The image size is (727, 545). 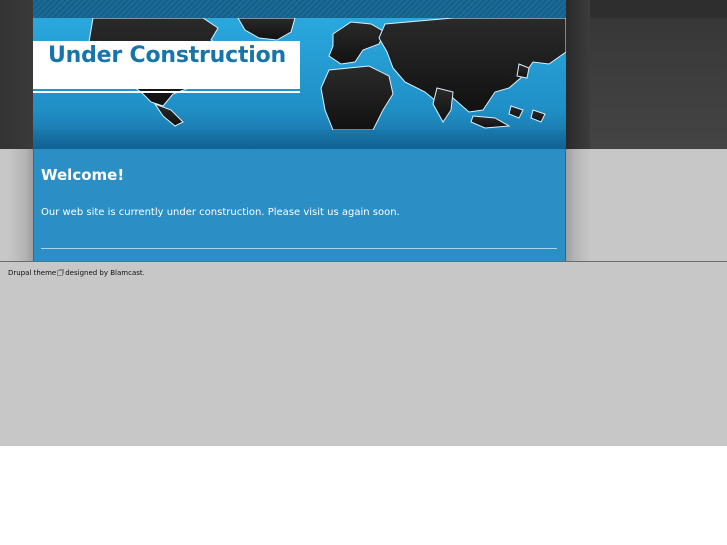 I want to click on header-bottom-bar, so click(x=299, y=139).